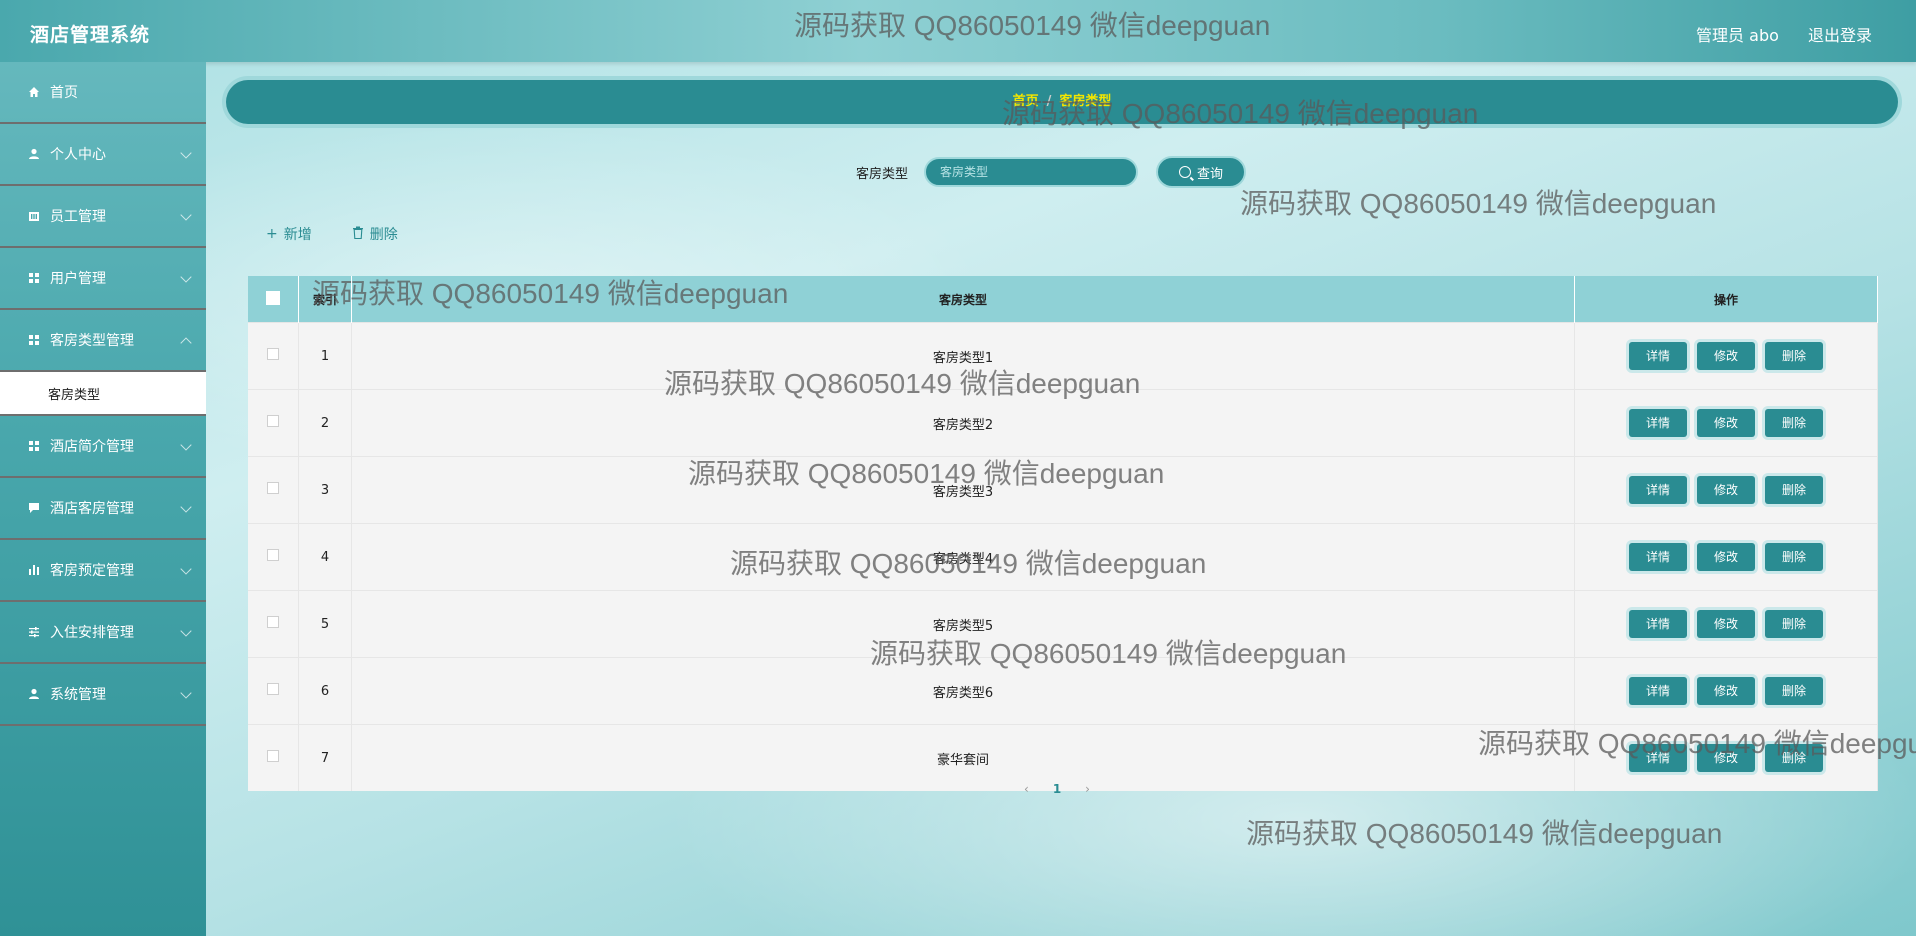 The image size is (1916, 936). I want to click on sidebar-item-users: 用户管理, so click(103, 279).